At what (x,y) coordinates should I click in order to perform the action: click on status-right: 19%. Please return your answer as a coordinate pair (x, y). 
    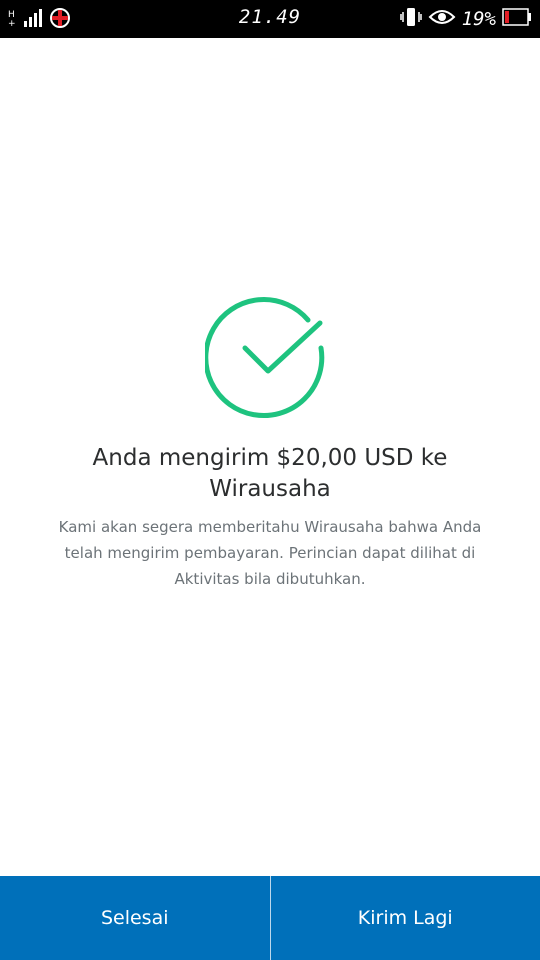
    Looking at the image, I should click on (465, 19).